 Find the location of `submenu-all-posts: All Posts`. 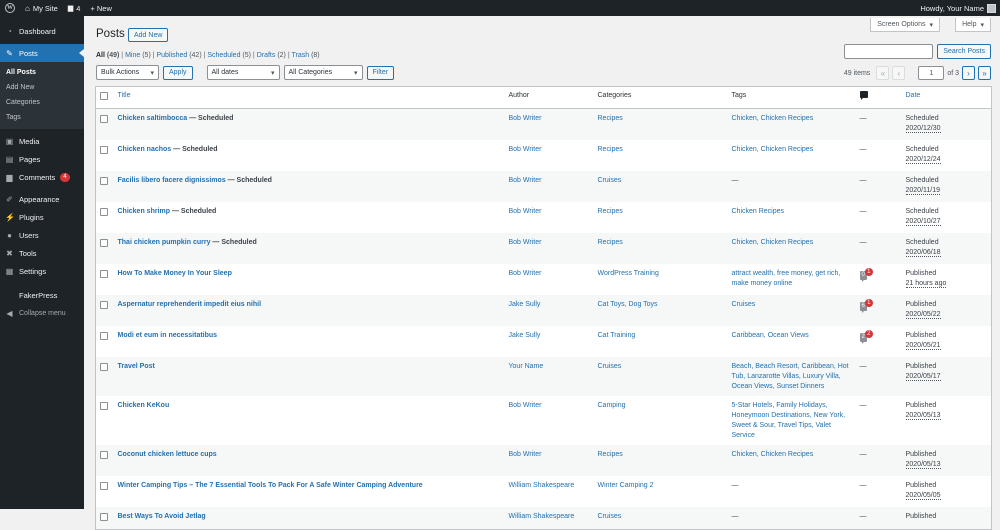

submenu-all-posts: All Posts is located at coordinates (42, 72).